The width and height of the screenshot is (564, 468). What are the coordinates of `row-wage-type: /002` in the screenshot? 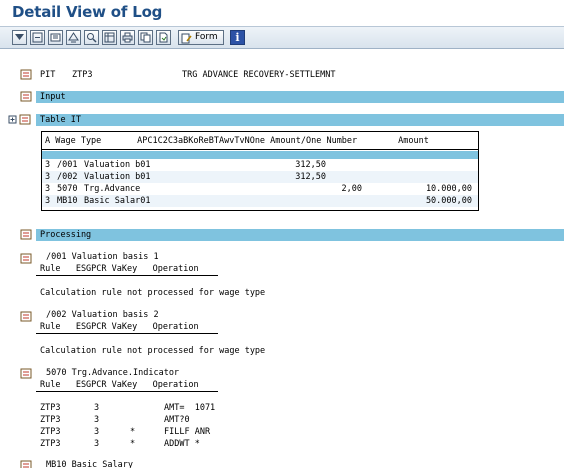 It's located at (67, 177).